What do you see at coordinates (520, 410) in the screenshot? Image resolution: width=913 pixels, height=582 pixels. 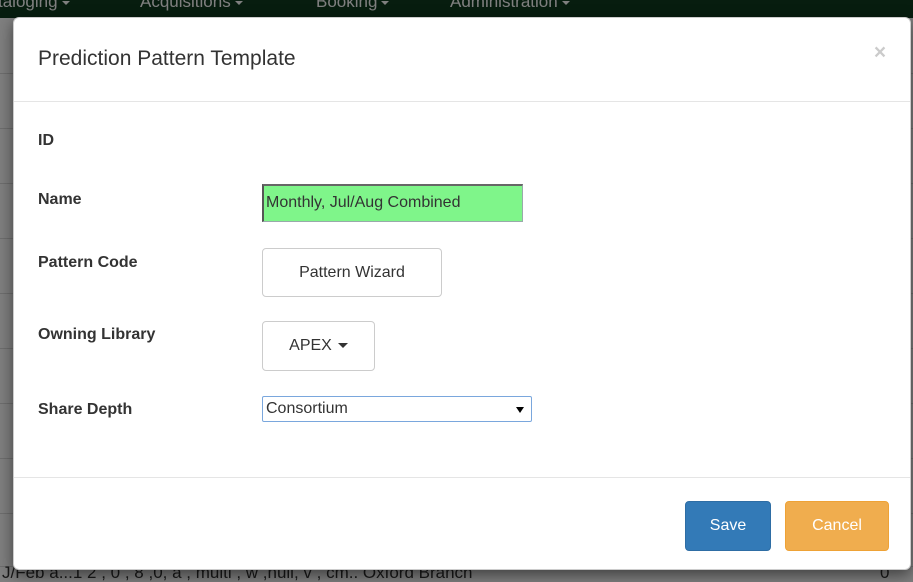 I see `dropdown-arrow-icon` at bounding box center [520, 410].